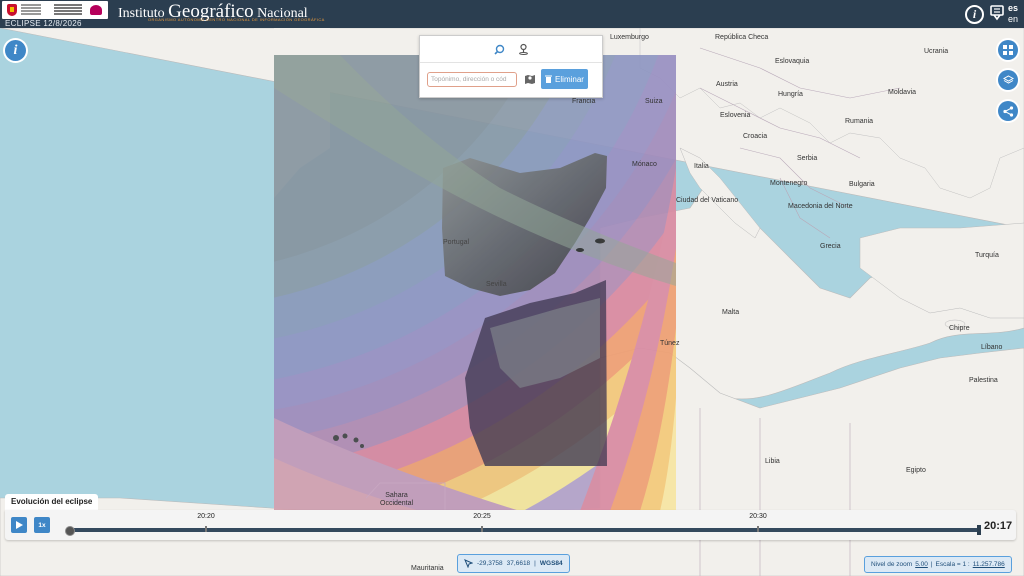  What do you see at coordinates (427, 568) in the screenshot?
I see `label-mauritania: Mauritania` at bounding box center [427, 568].